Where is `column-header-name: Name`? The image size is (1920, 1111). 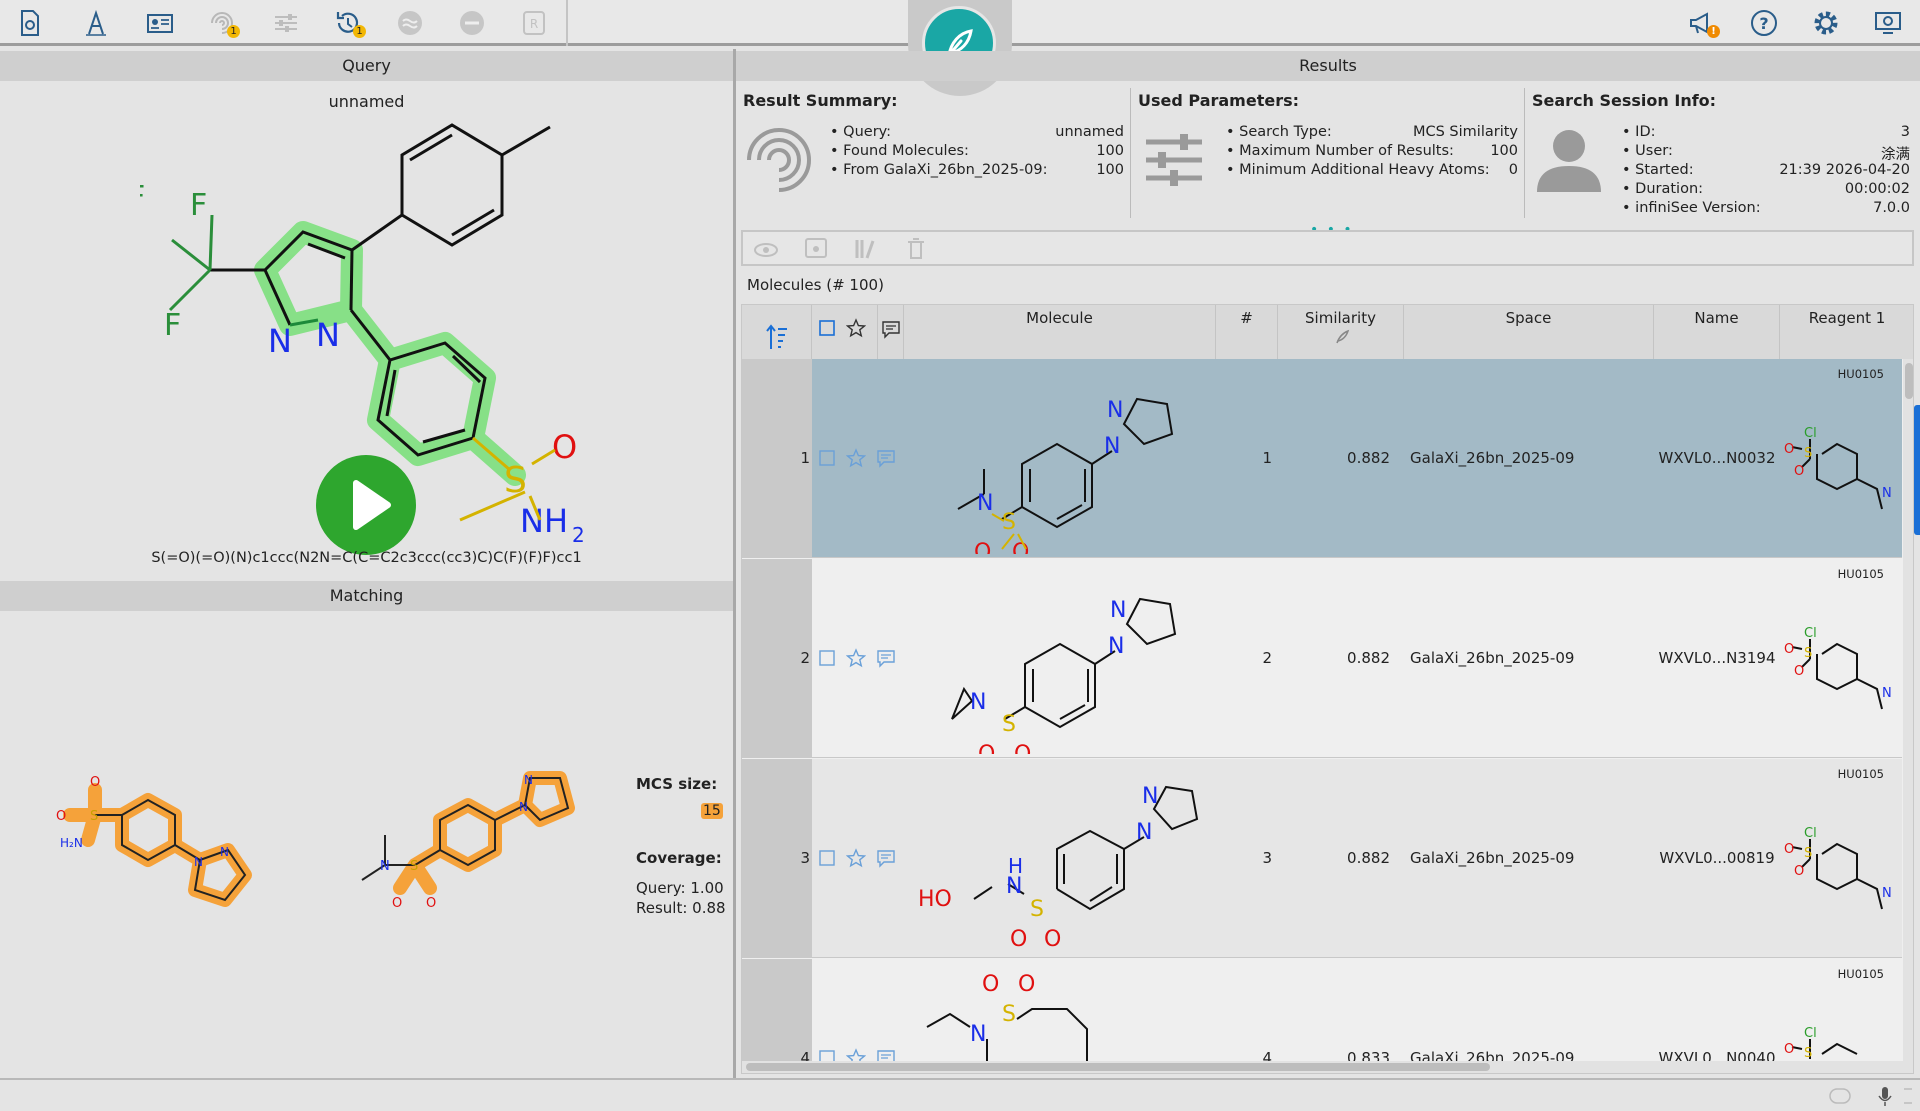 column-header-name: Name is located at coordinates (1717, 332).